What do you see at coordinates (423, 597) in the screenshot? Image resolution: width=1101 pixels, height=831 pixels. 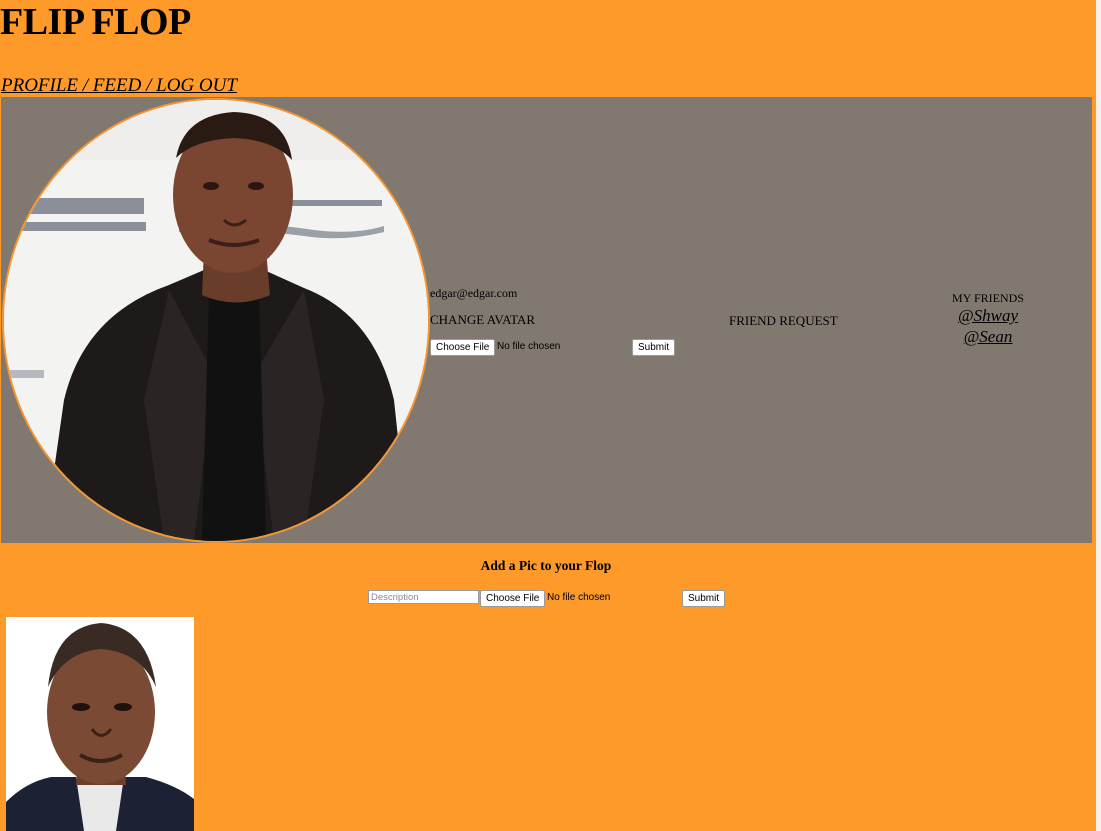 I see `description-input` at bounding box center [423, 597].